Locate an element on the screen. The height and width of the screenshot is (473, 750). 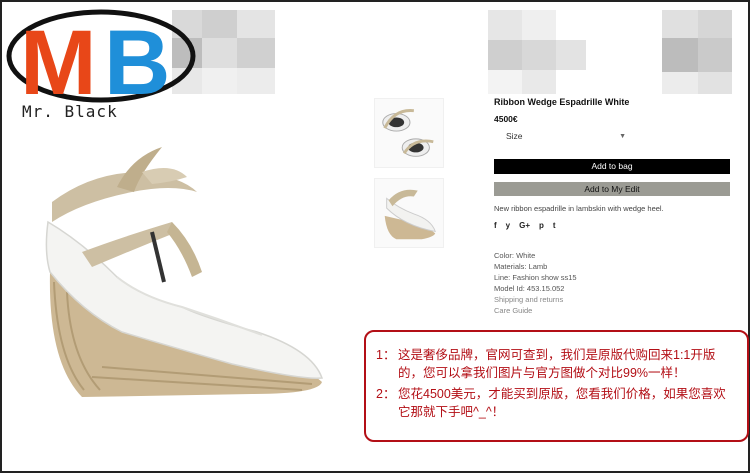
pinterest-icon: p is located at coordinates (541, 225).